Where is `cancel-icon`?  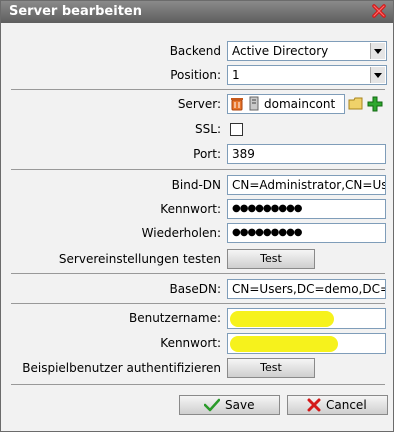
cancel-icon is located at coordinates (314, 407).